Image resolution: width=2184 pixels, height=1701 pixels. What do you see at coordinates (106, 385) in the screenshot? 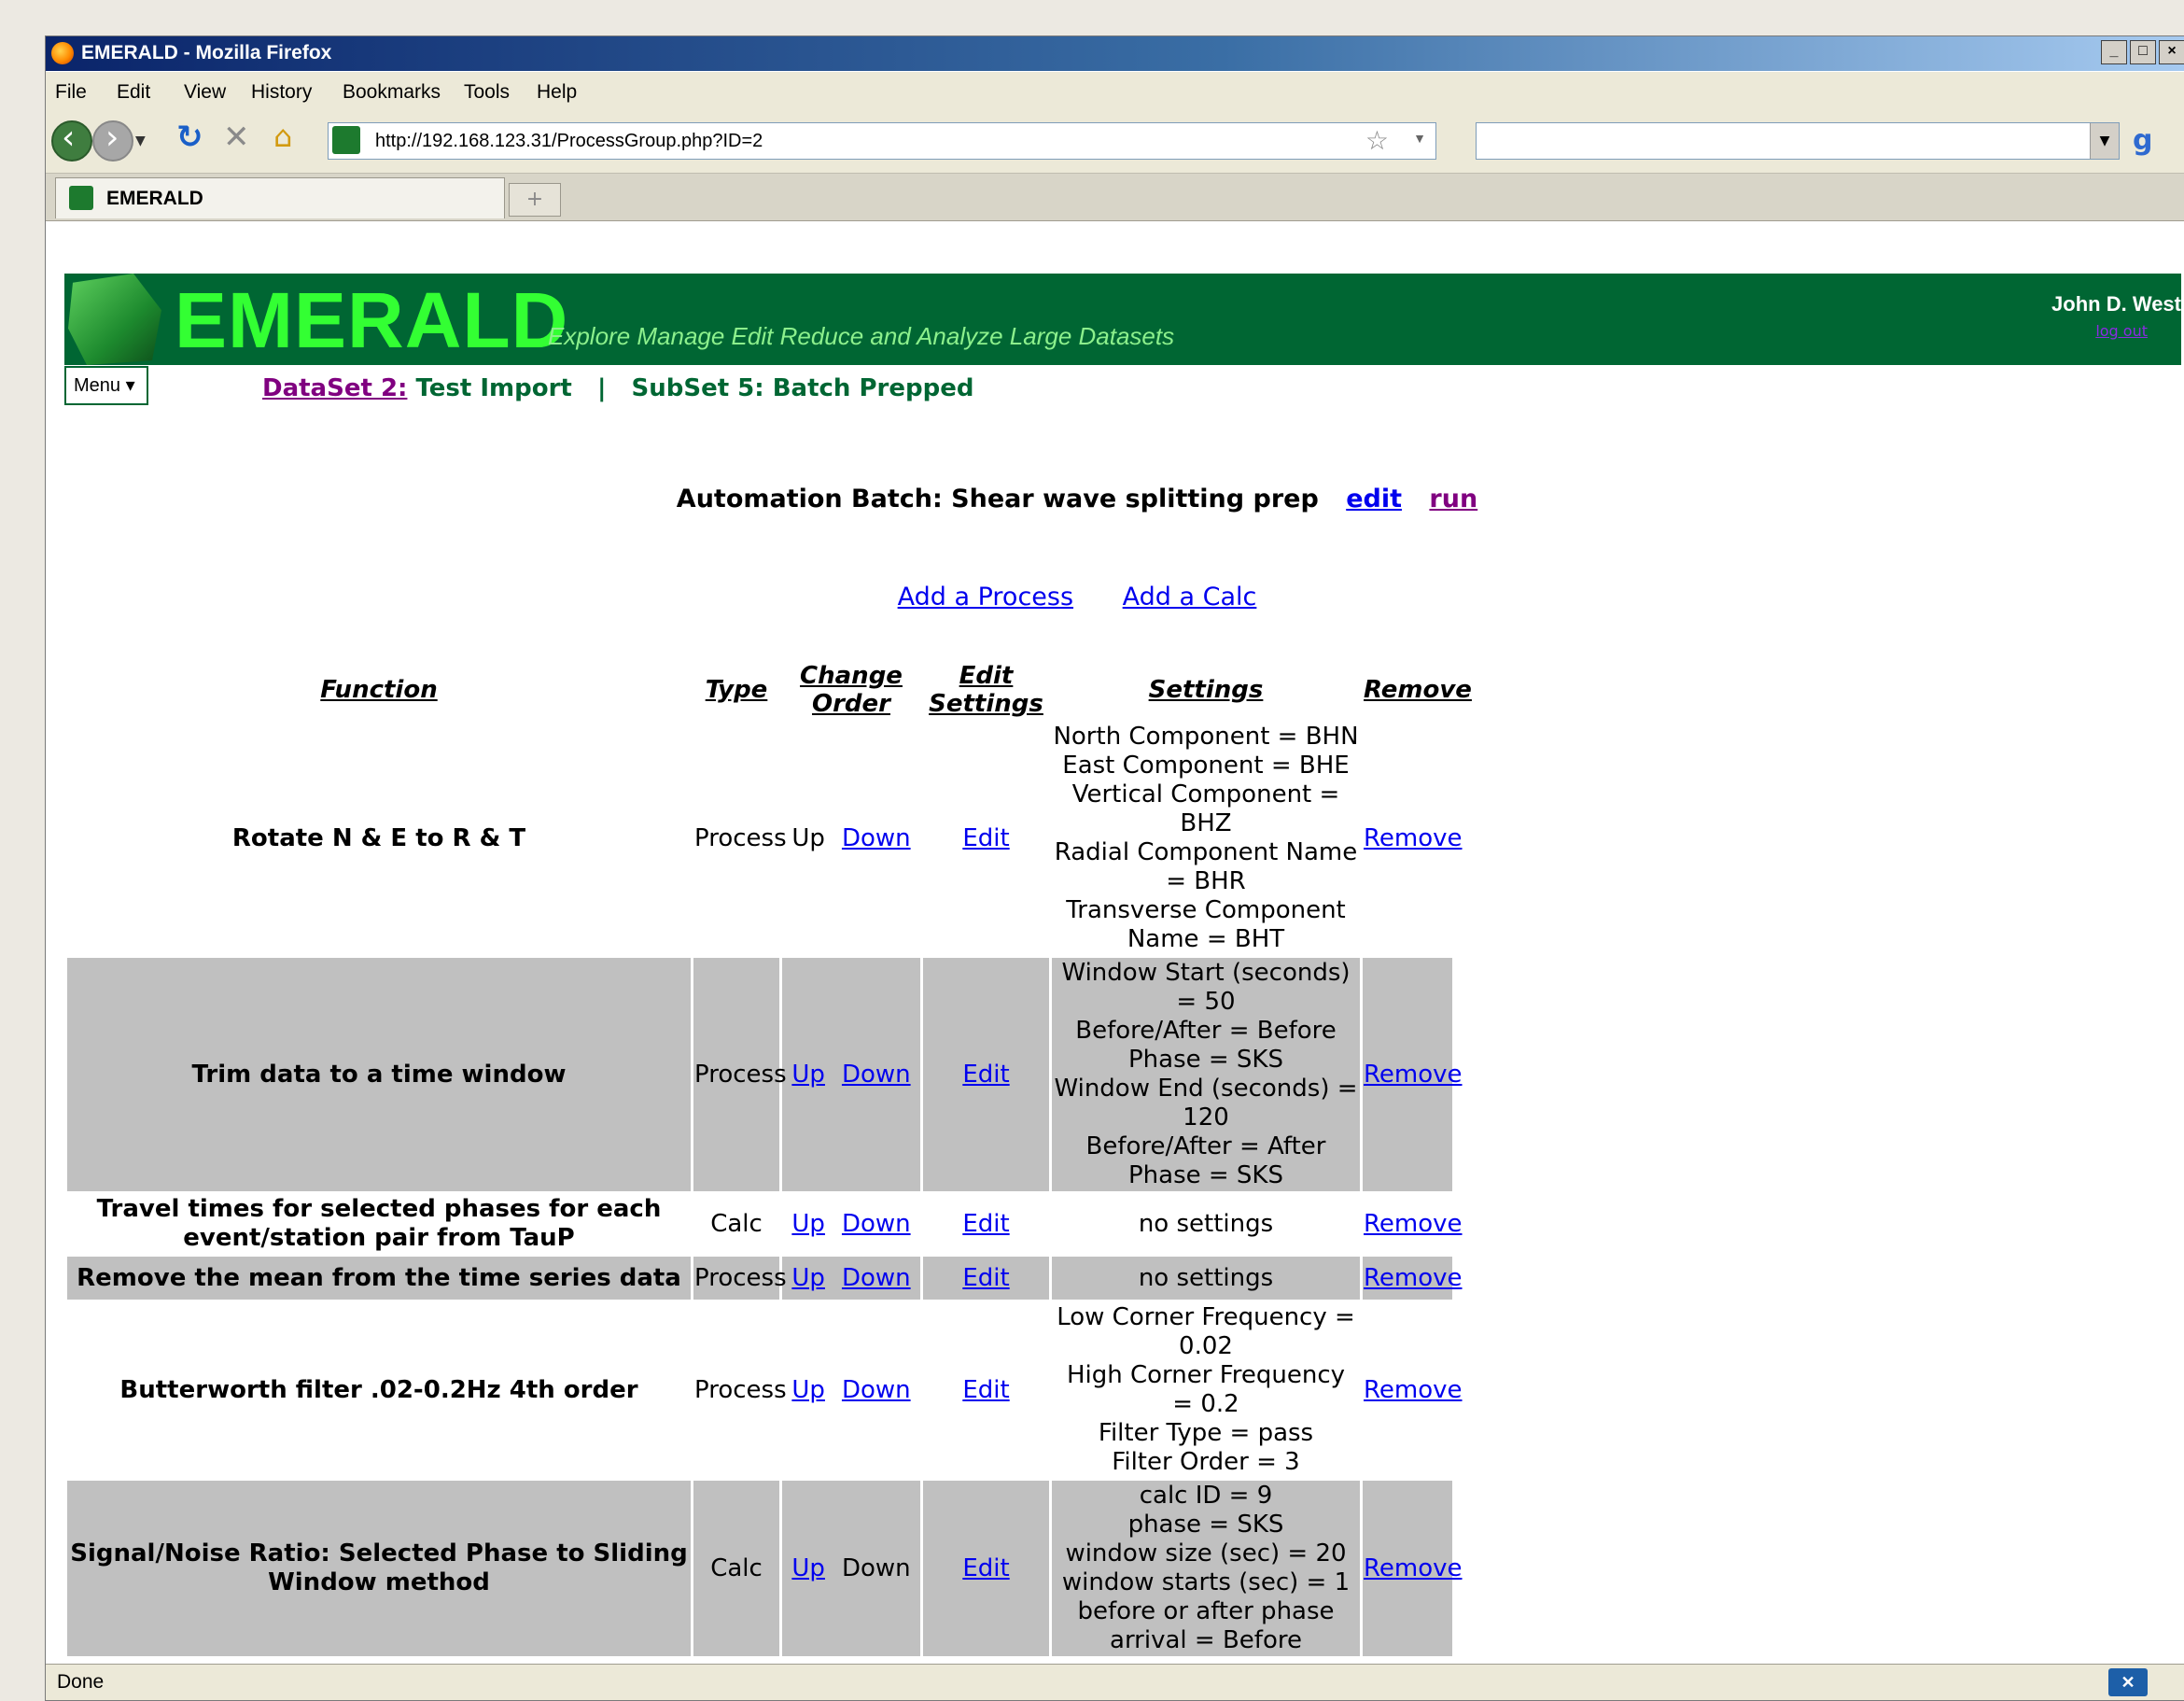
I see `page-menu-button: Menu ▾` at bounding box center [106, 385].